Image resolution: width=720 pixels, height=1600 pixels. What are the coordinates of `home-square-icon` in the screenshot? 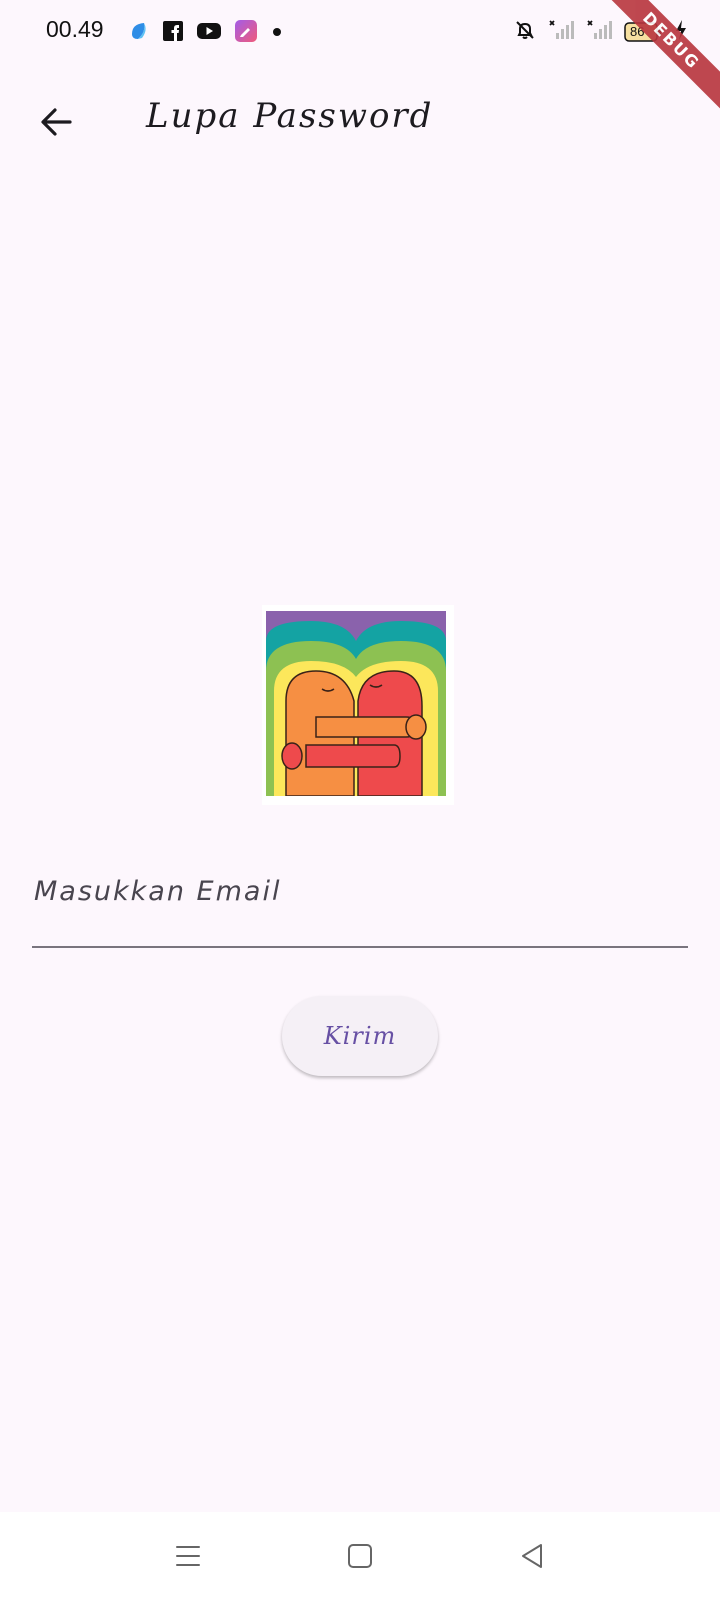 It's located at (360, 1558).